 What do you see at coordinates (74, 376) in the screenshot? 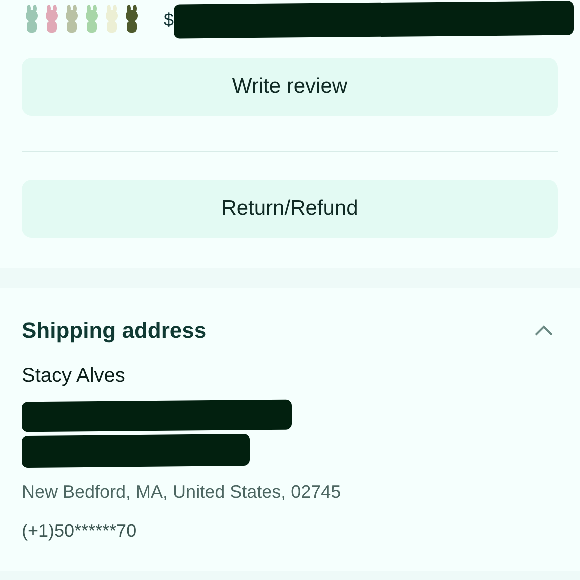
I see `recipient-name: Stacy Alves` at bounding box center [74, 376].